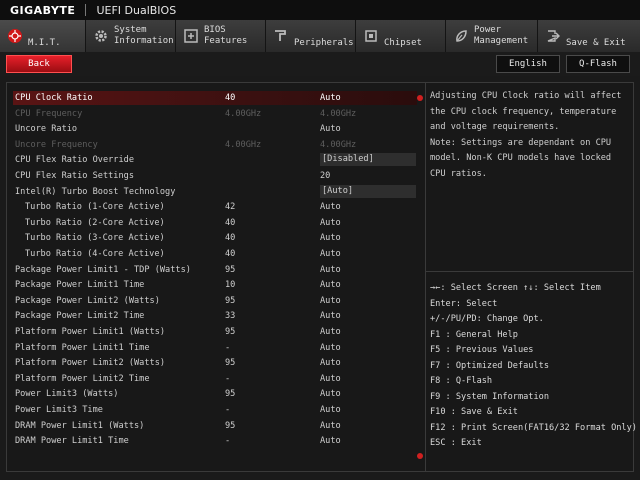  I want to click on setting-row: Package Power Limit2 (Watts) 95 Auto, so click(216, 301).